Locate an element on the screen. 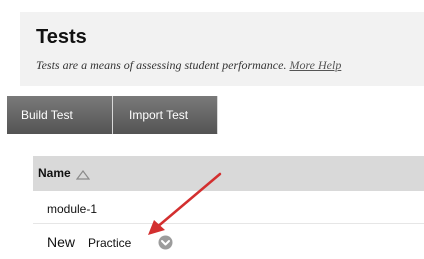 This screenshot has width=424, height=259. column-header-name: Name is located at coordinates (54, 173).